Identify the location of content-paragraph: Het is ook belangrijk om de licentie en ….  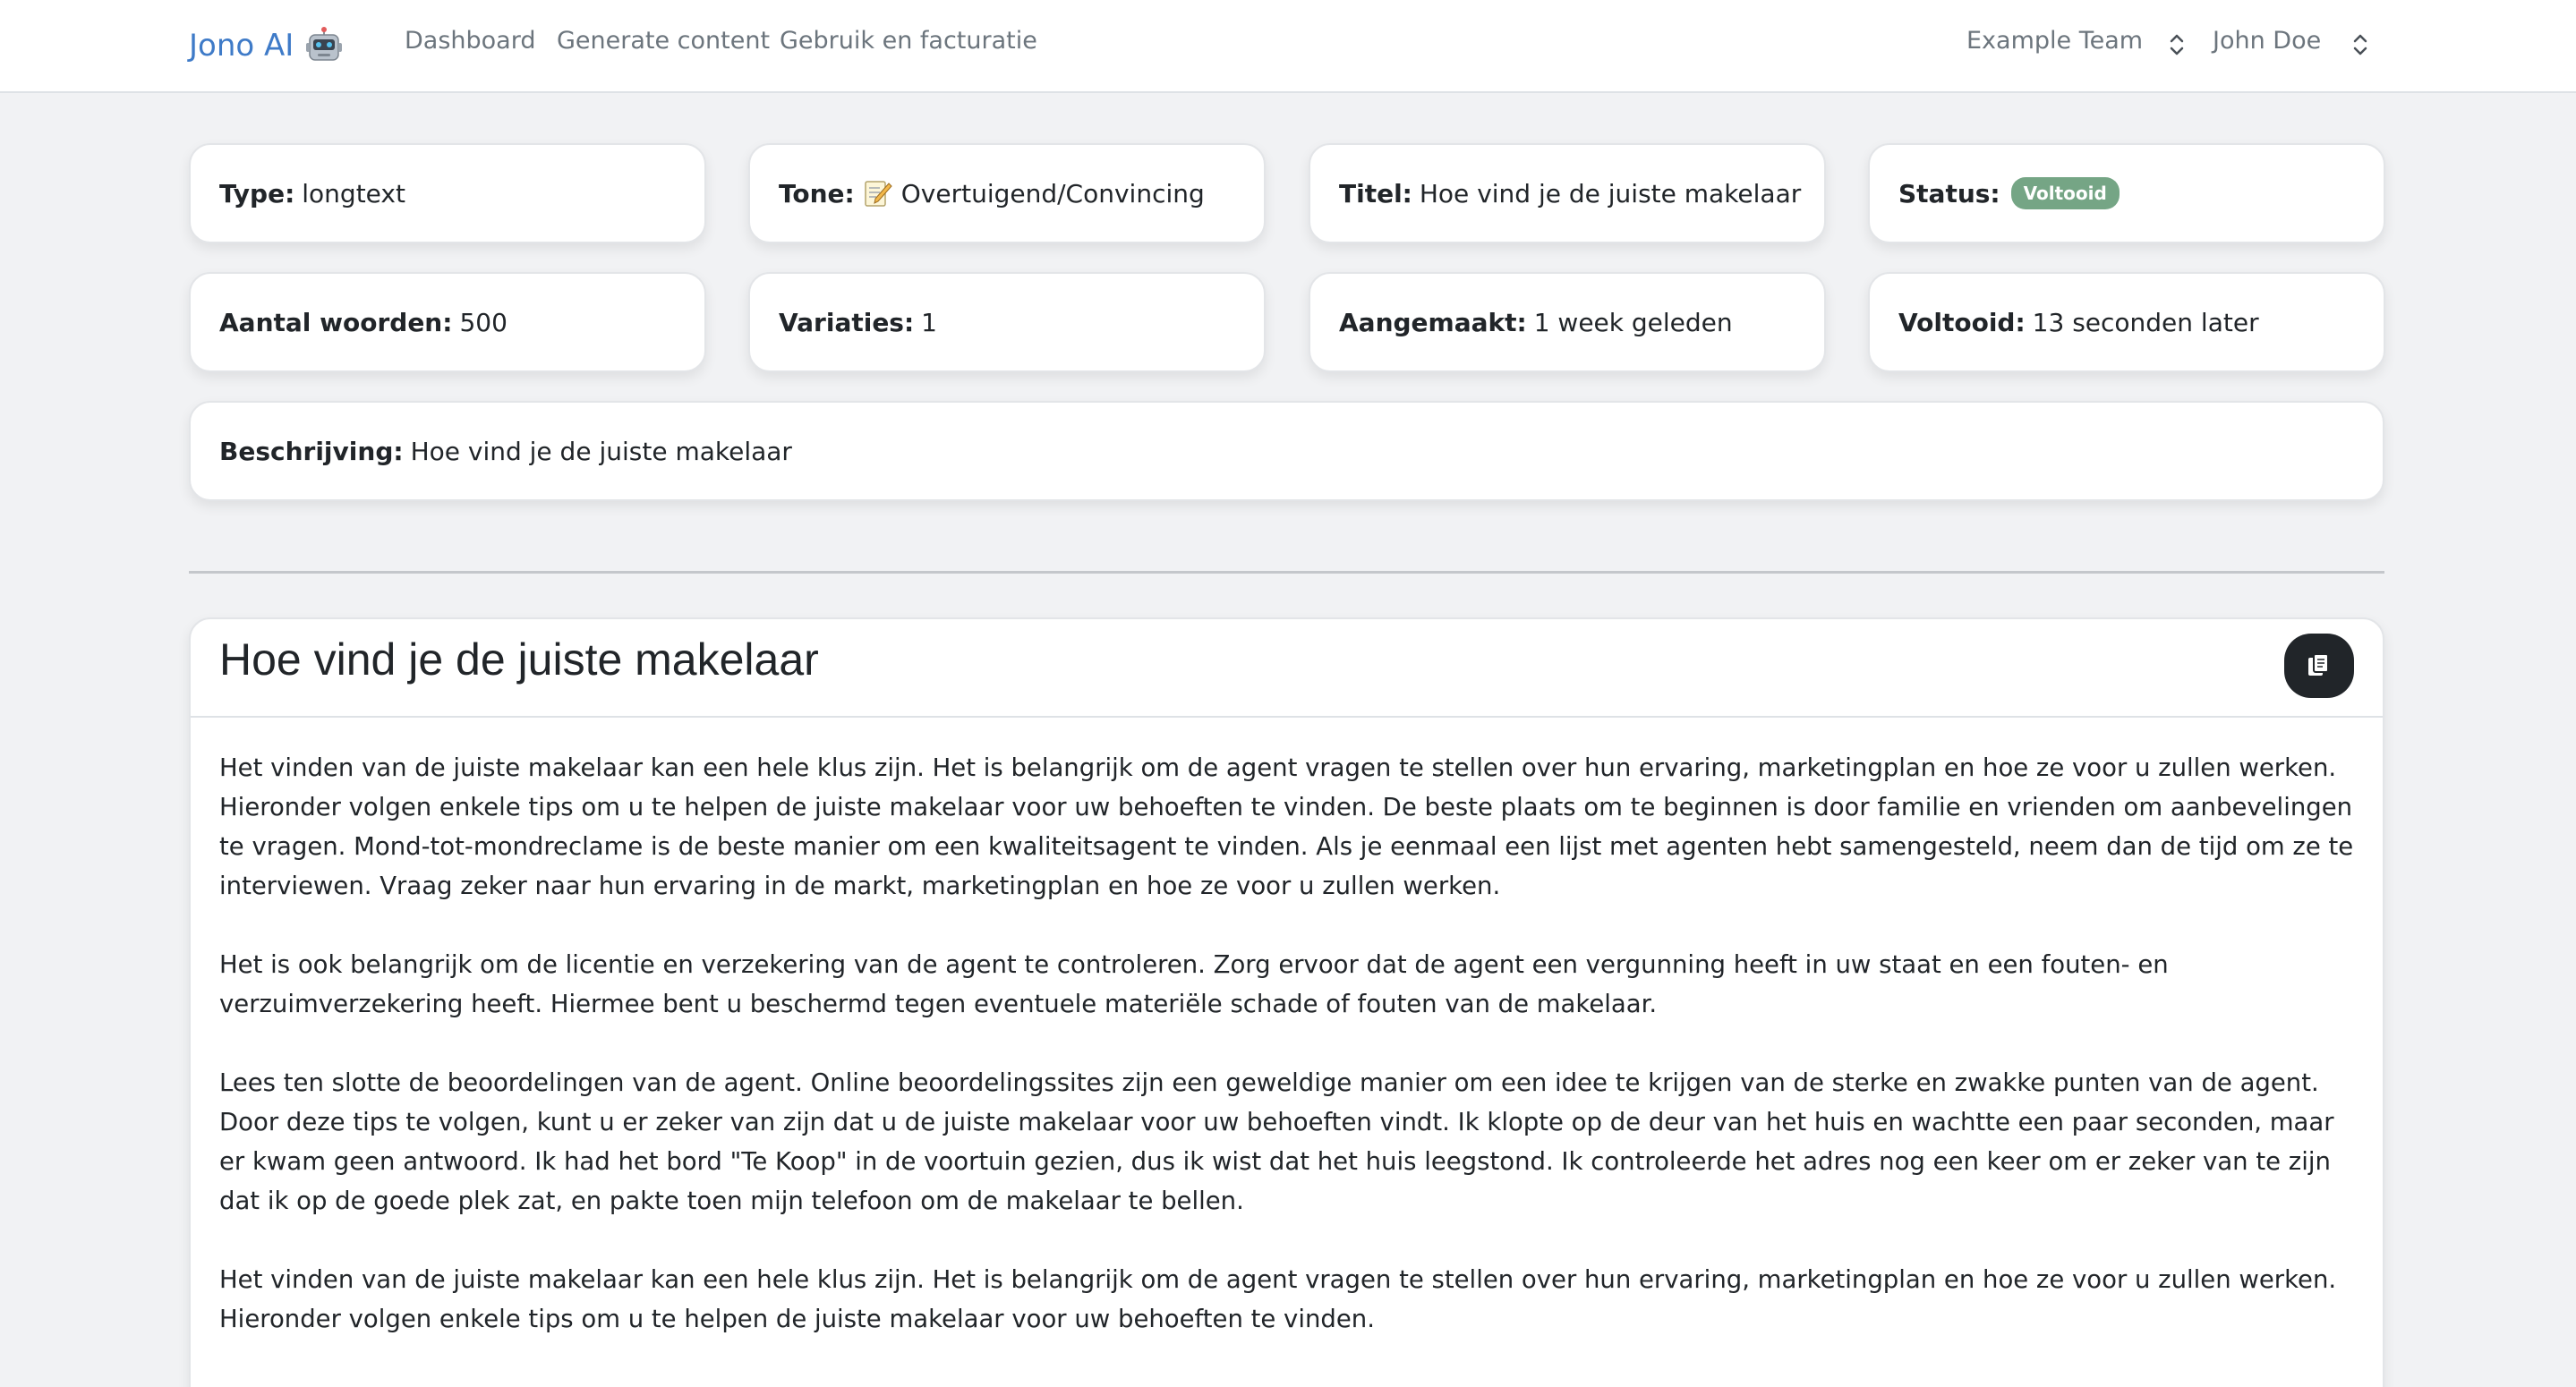
(1194, 984).